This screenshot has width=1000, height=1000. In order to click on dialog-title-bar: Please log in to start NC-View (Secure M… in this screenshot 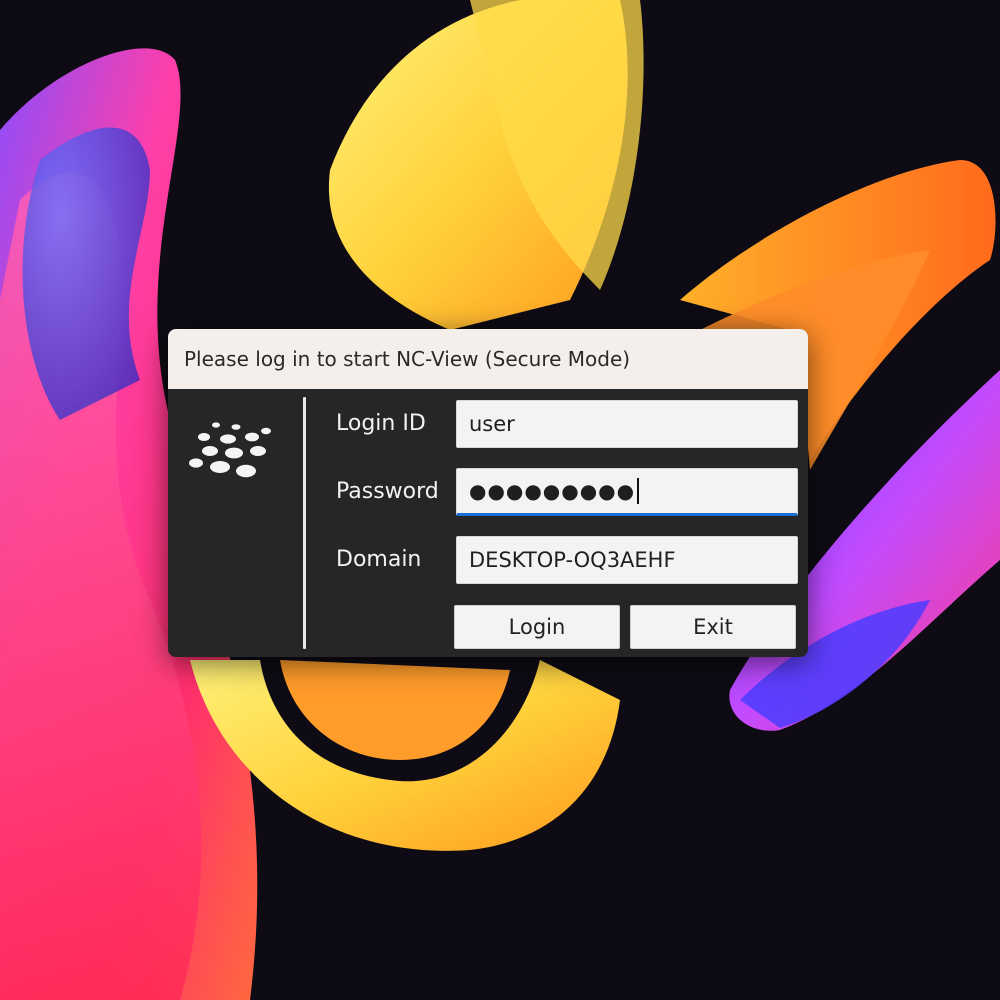, I will do `click(488, 359)`.